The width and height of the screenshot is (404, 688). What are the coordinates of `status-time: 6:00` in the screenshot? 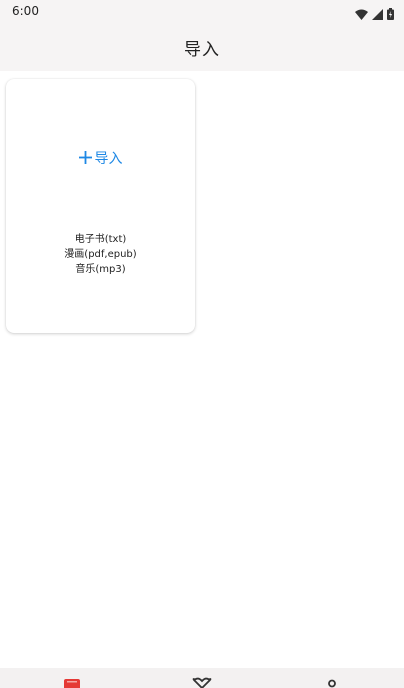 It's located at (25, 11).